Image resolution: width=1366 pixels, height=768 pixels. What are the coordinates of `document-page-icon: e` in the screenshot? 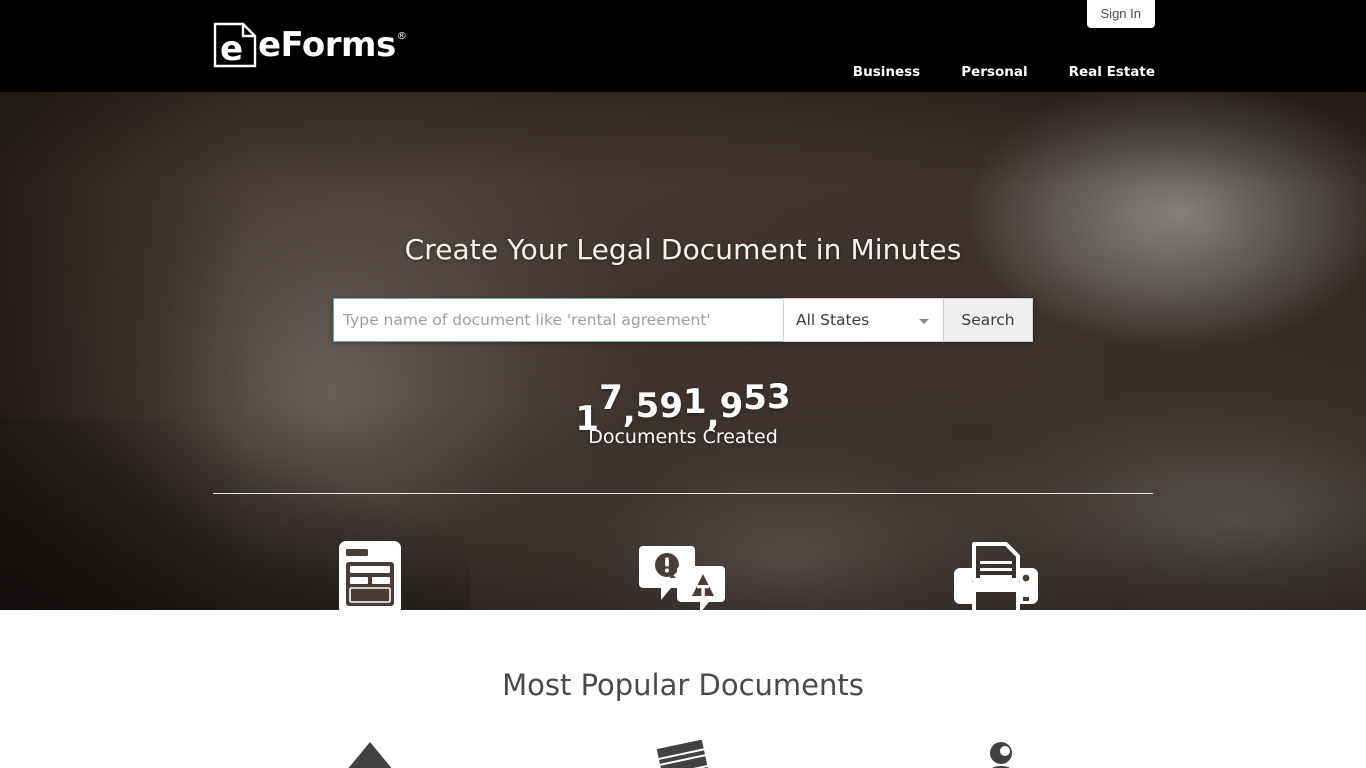 It's located at (235, 45).